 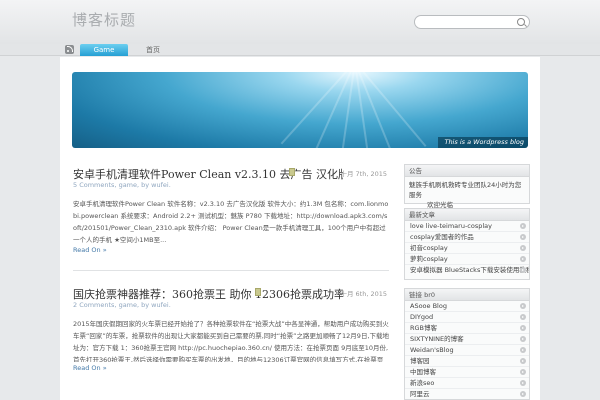 What do you see at coordinates (521, 22) in the screenshot?
I see `search-icon` at bounding box center [521, 22].